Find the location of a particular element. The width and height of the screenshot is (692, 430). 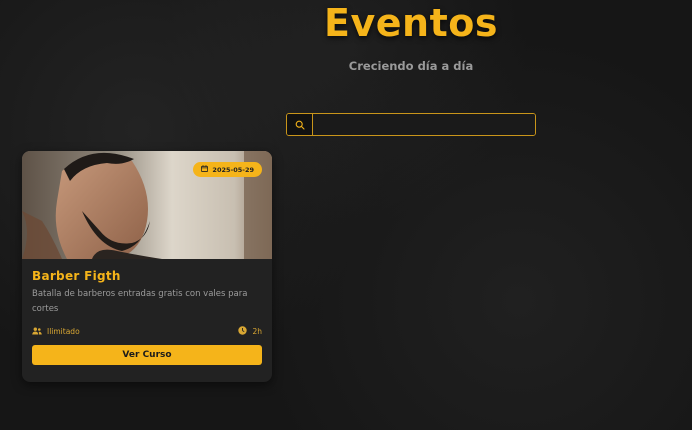

capacity: Ilimitado is located at coordinates (56, 332).